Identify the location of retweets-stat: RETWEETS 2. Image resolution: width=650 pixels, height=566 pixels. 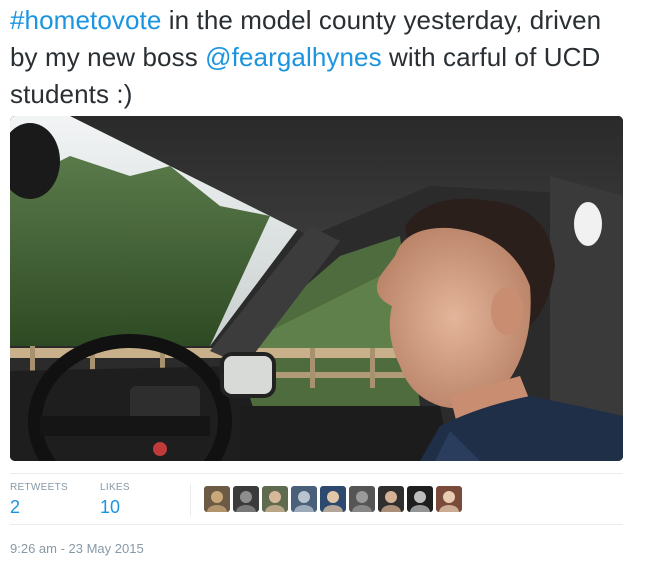
(39, 500).